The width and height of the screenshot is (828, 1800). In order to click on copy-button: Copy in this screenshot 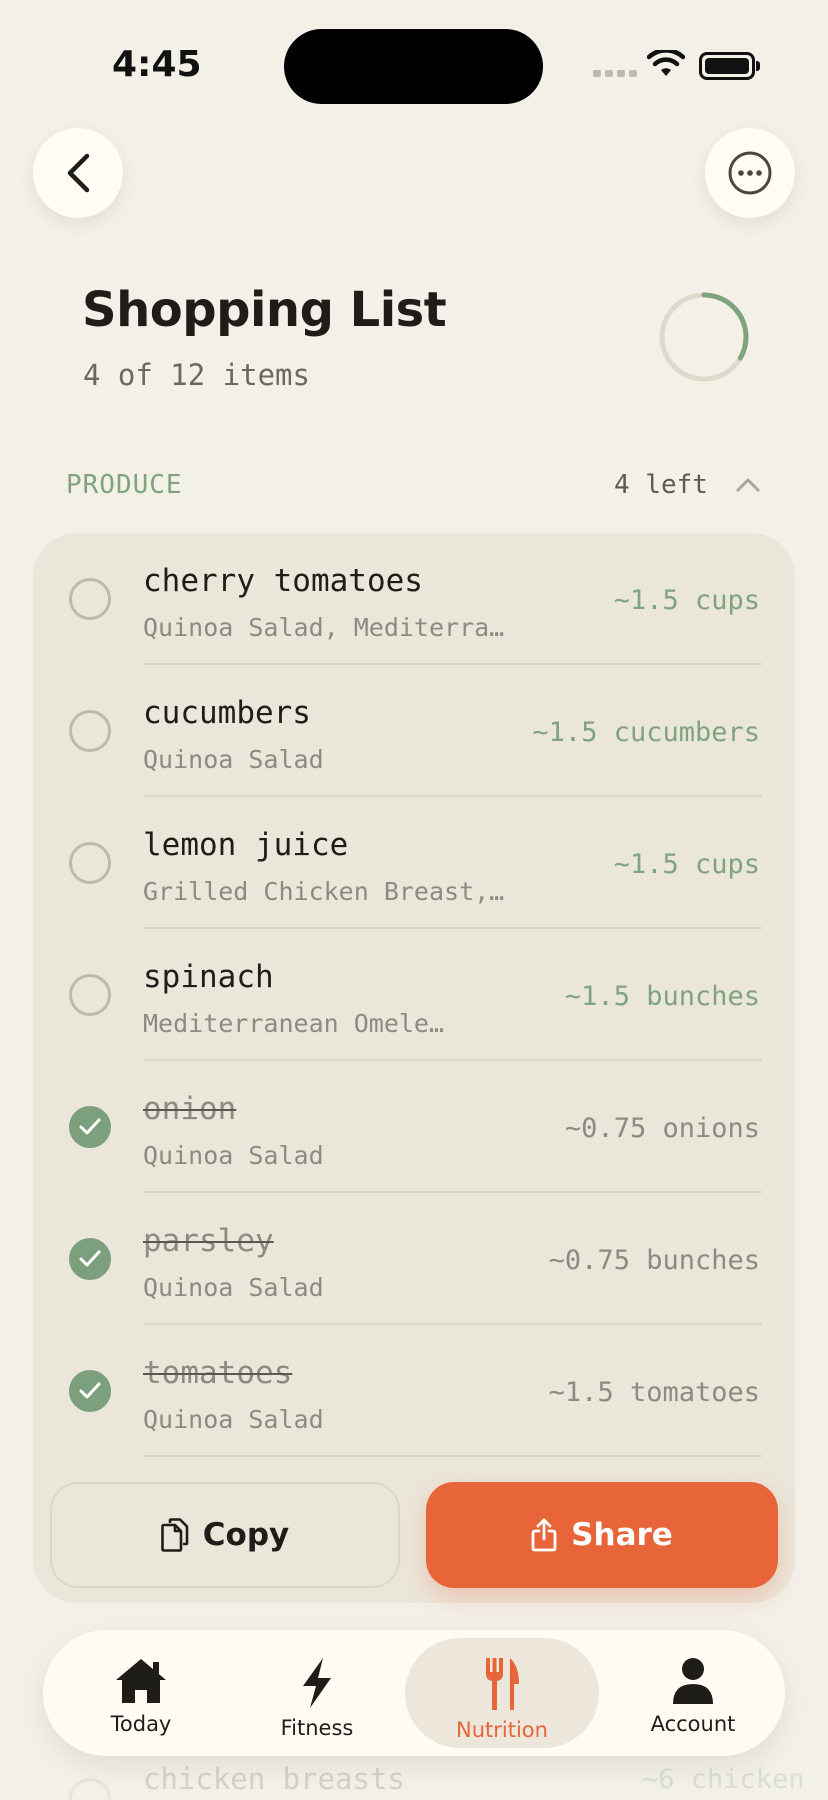, I will do `click(225, 1535)`.